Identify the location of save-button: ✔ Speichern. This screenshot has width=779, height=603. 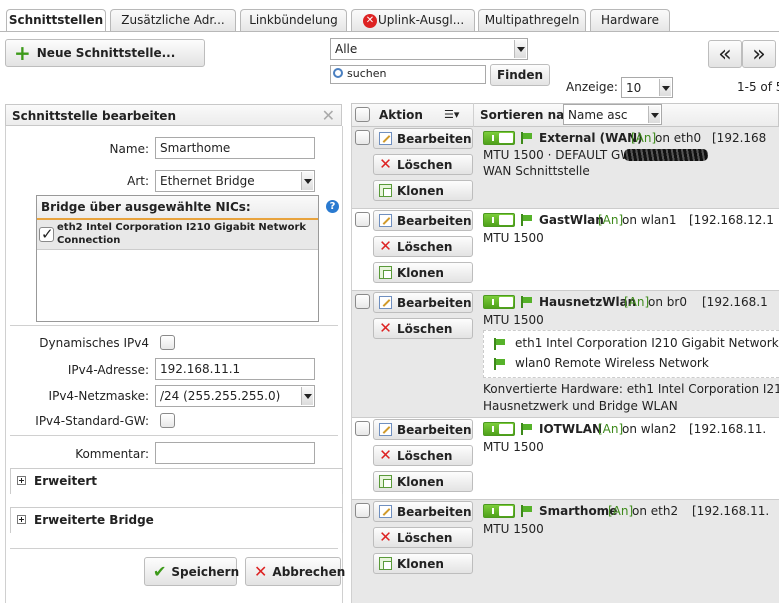
(192, 571).